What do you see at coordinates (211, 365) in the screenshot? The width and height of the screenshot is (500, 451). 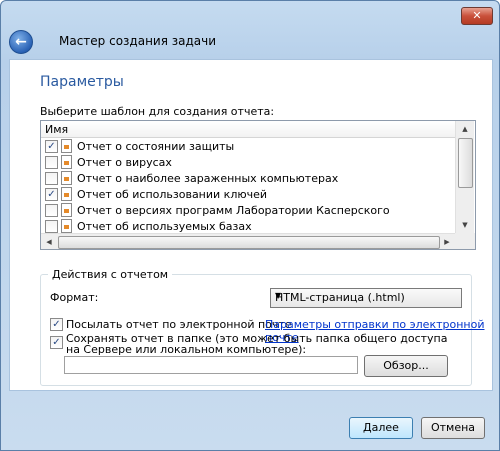 I see `save-folder-path-input` at bounding box center [211, 365].